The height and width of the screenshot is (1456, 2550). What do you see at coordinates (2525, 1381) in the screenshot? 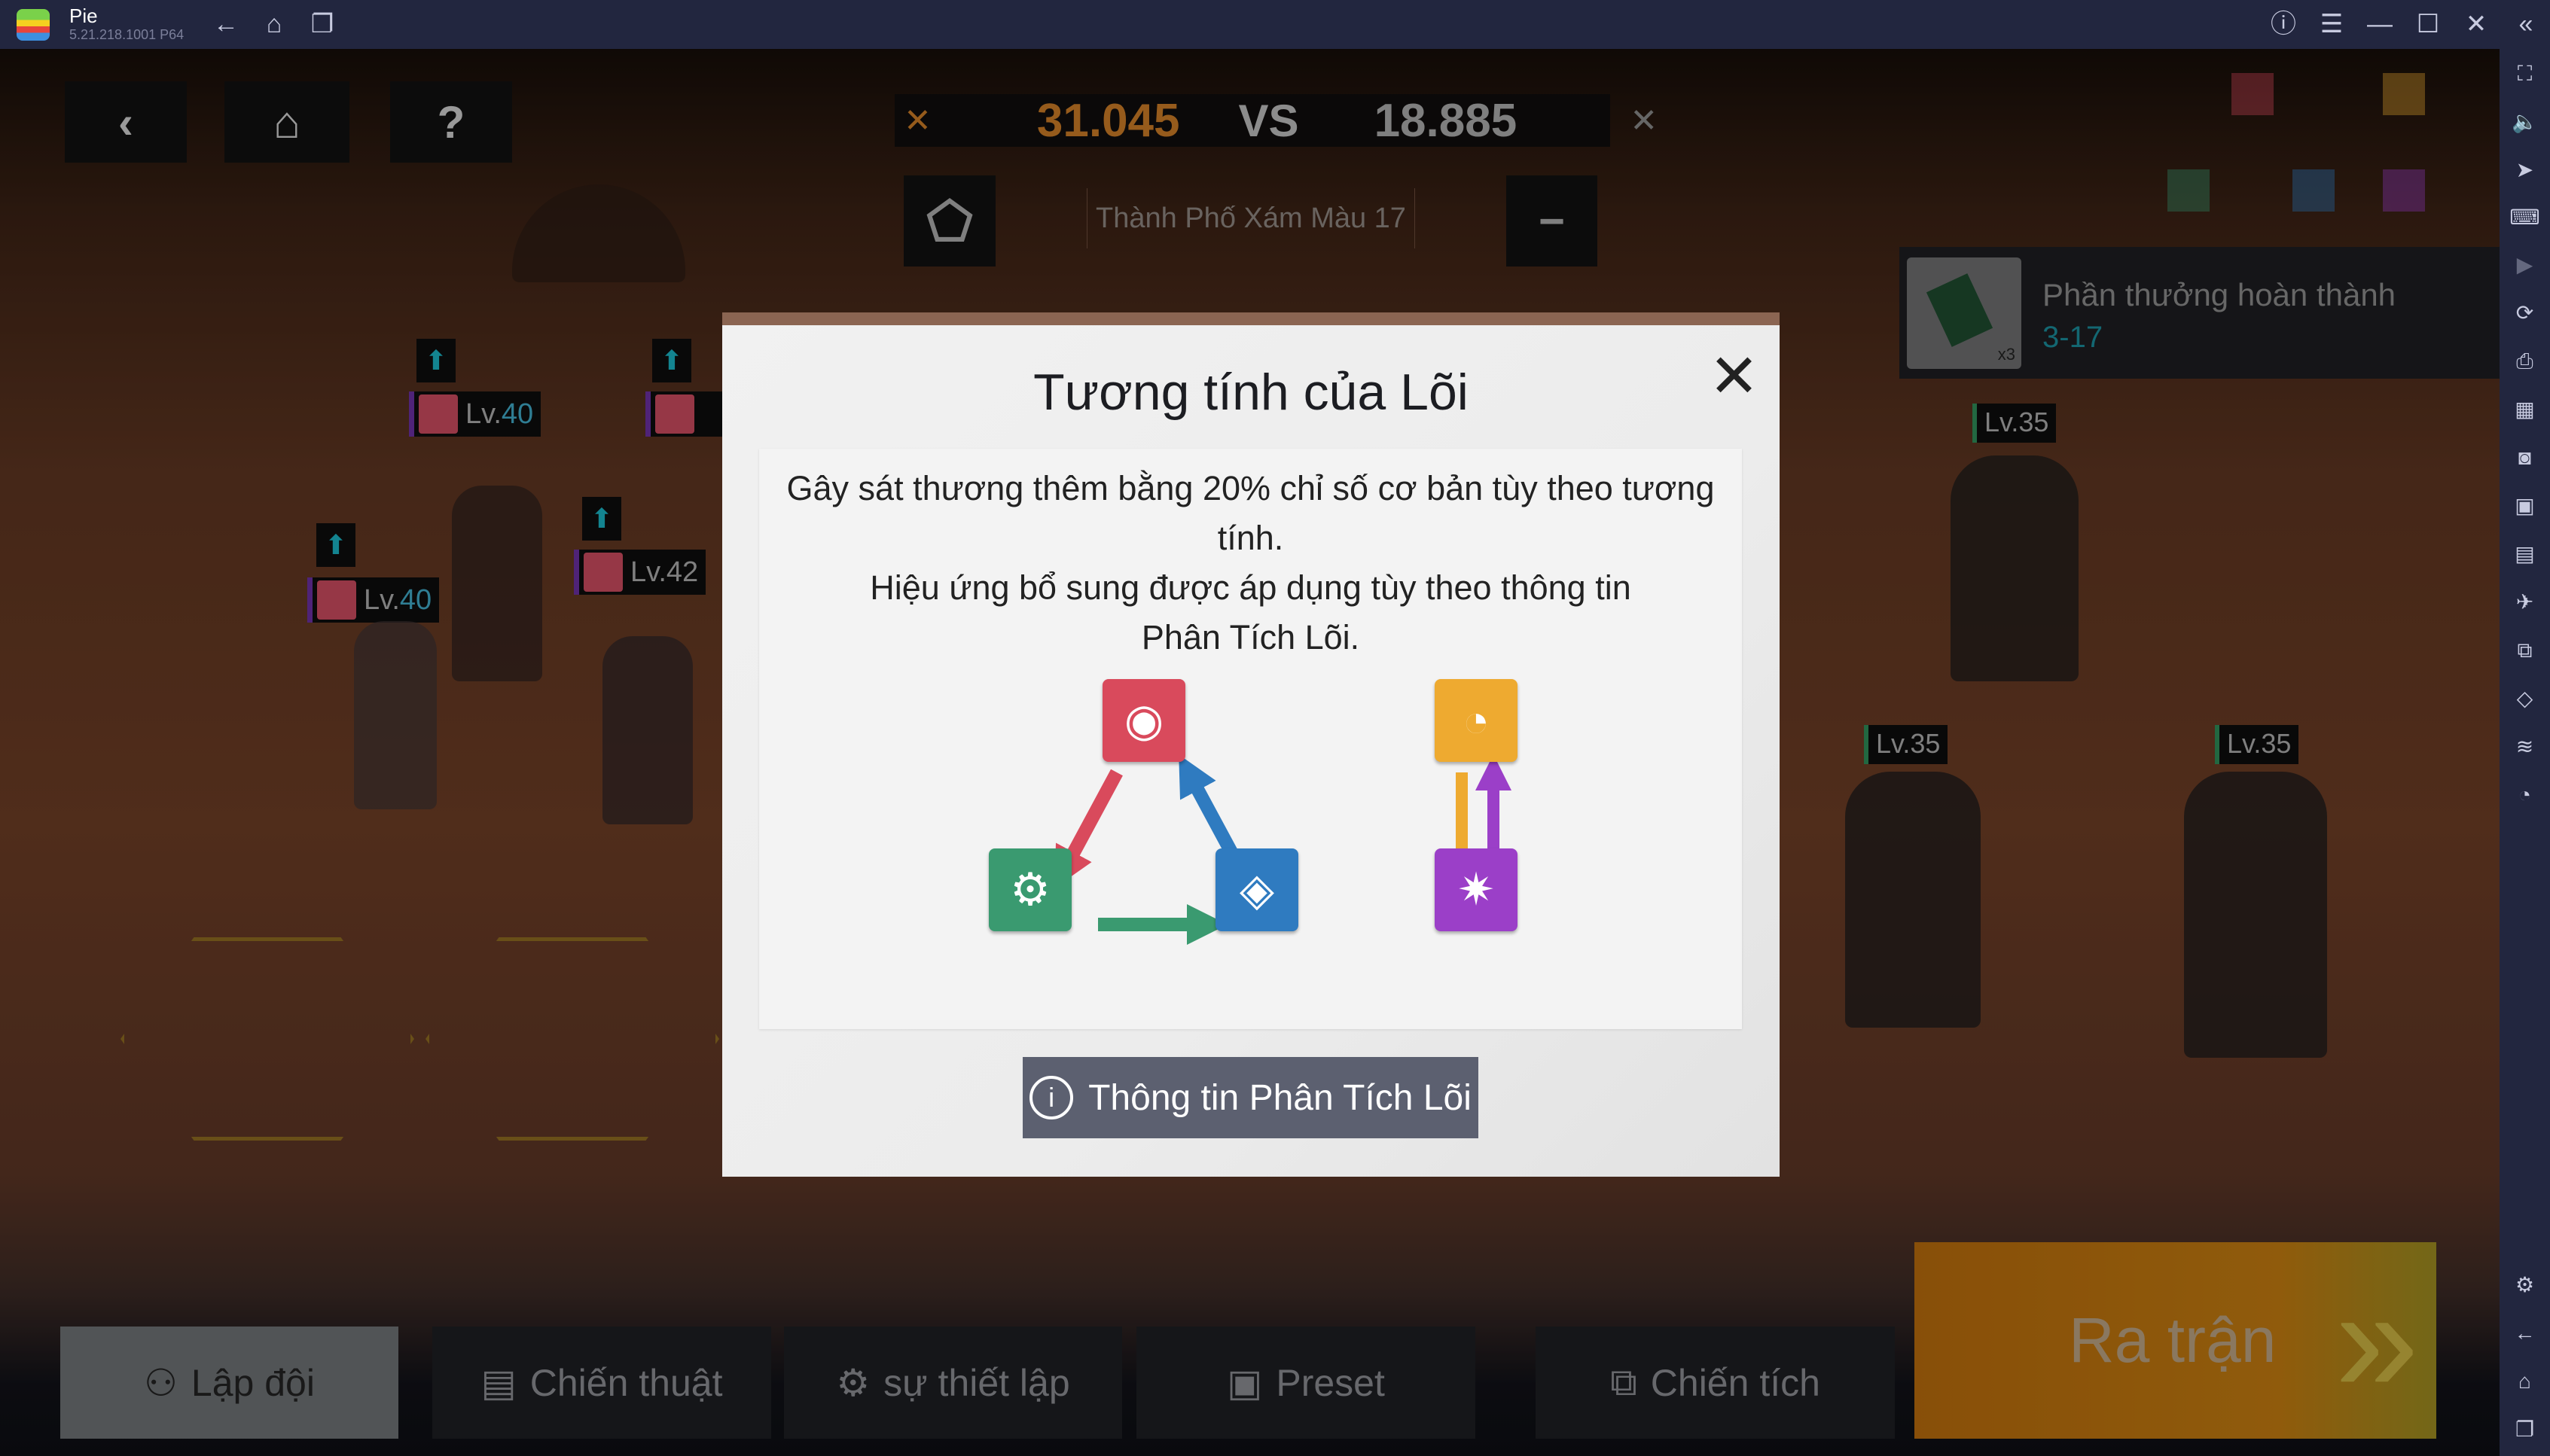
I see `android-home-icon: ⌂` at bounding box center [2525, 1381].